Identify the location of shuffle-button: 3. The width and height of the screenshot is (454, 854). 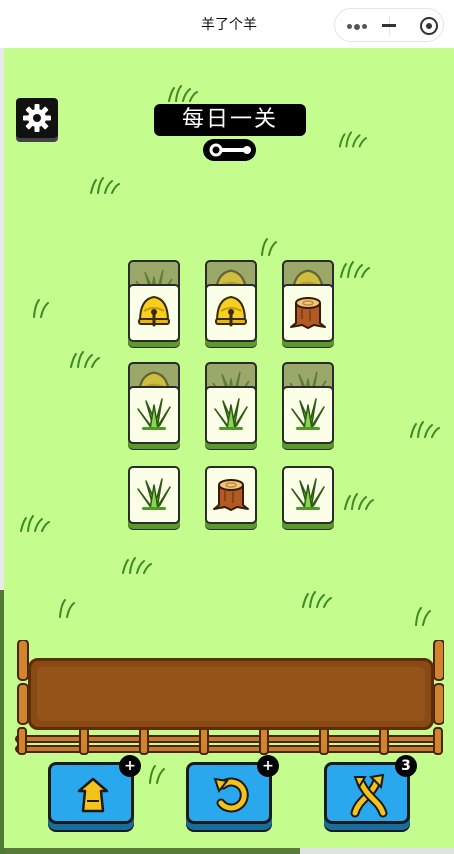
(370, 789).